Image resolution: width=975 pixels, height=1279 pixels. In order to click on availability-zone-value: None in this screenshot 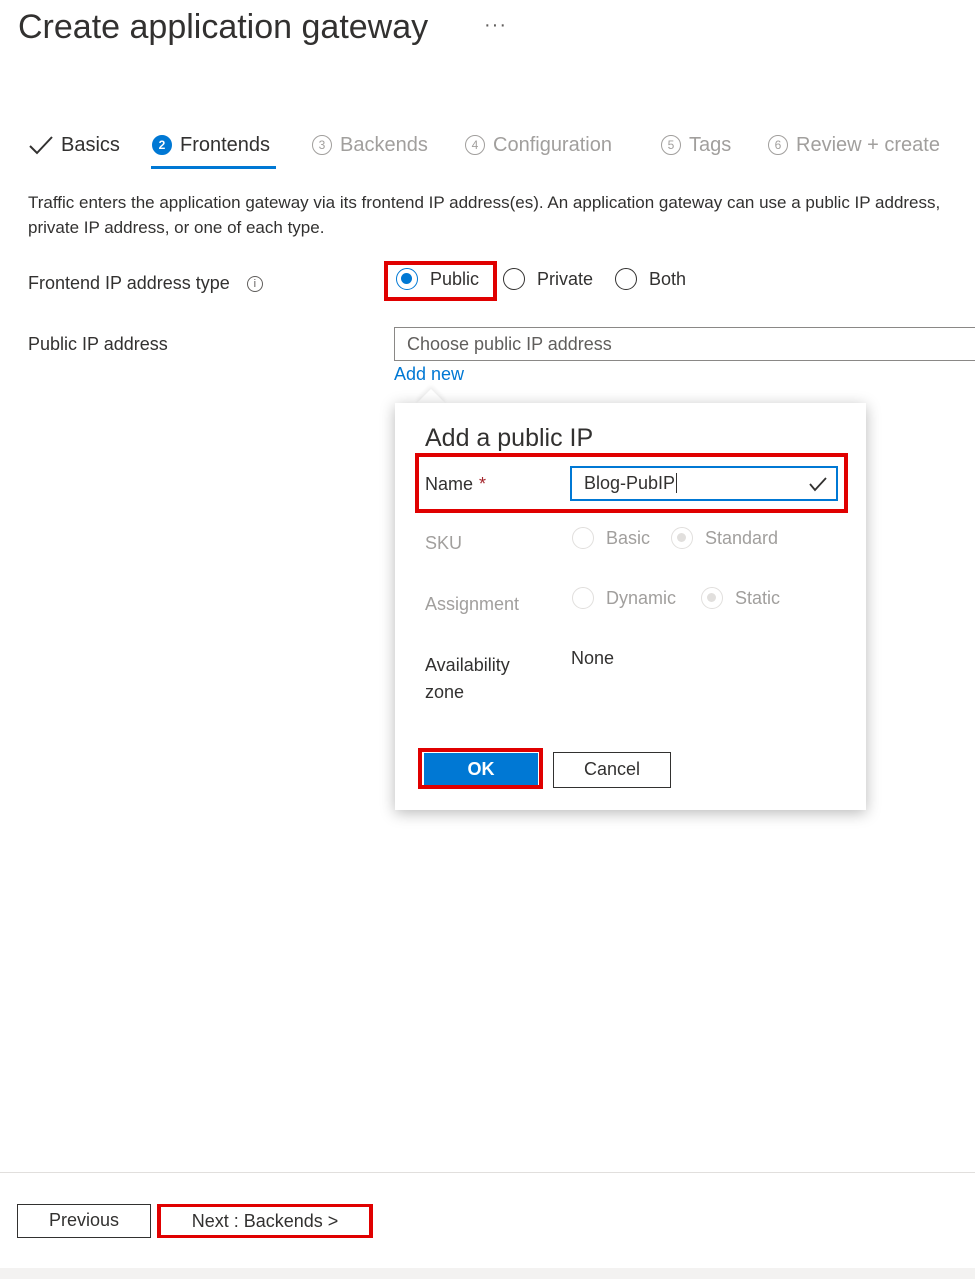, I will do `click(593, 658)`.